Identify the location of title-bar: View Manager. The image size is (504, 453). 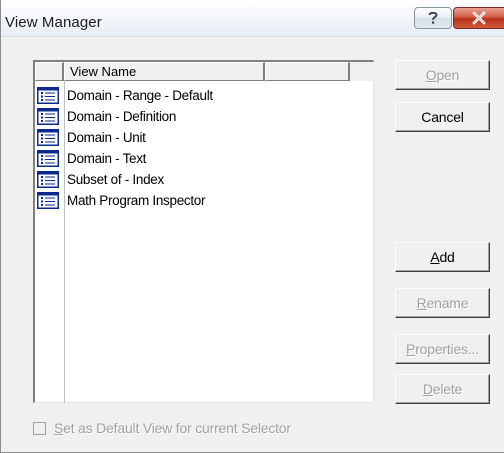
(252, 18).